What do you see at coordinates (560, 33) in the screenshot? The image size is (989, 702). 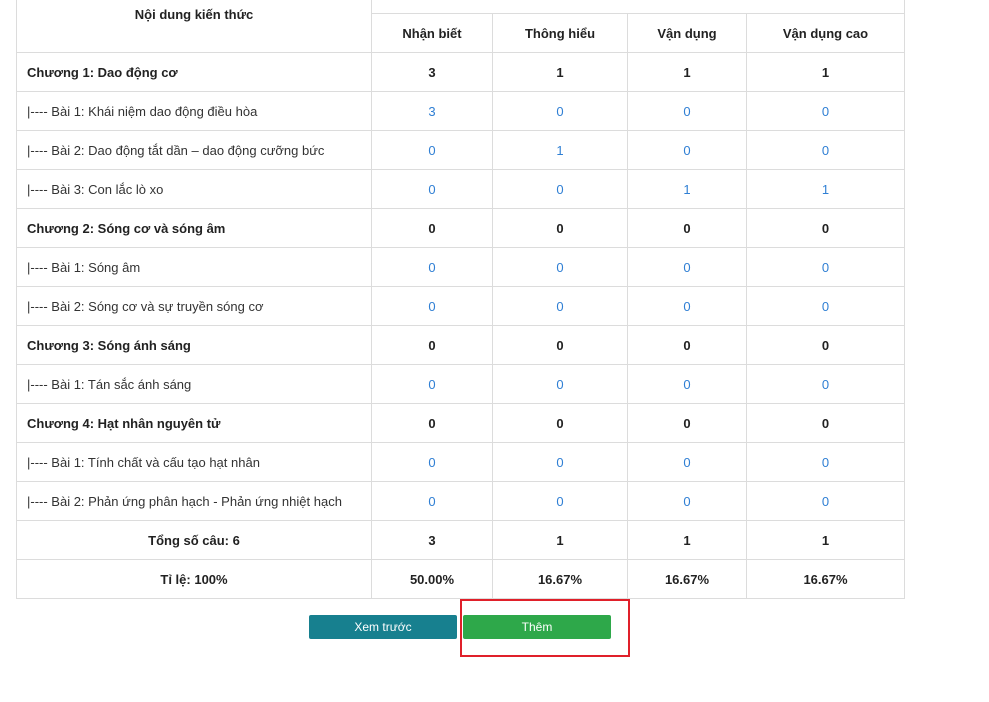 I see `level-header-understand: Thông hiểu` at bounding box center [560, 33].